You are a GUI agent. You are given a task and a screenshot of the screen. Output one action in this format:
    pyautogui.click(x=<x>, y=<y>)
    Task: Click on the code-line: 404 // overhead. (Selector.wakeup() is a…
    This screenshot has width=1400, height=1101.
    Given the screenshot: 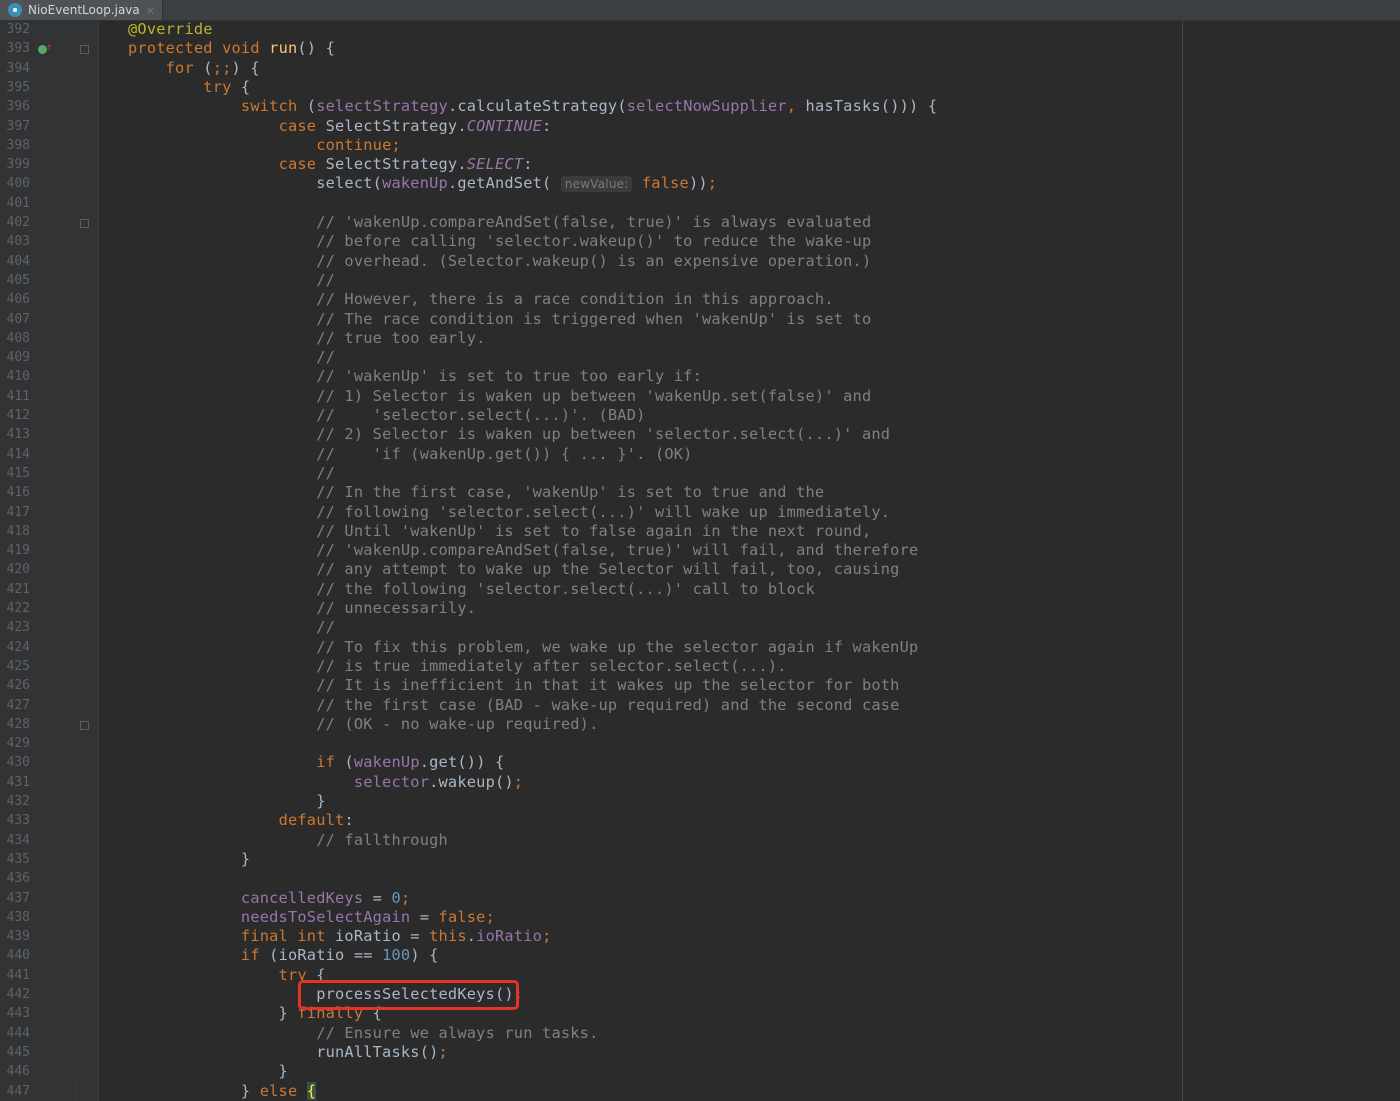 What is the action you would take?
    pyautogui.click(x=700, y=261)
    